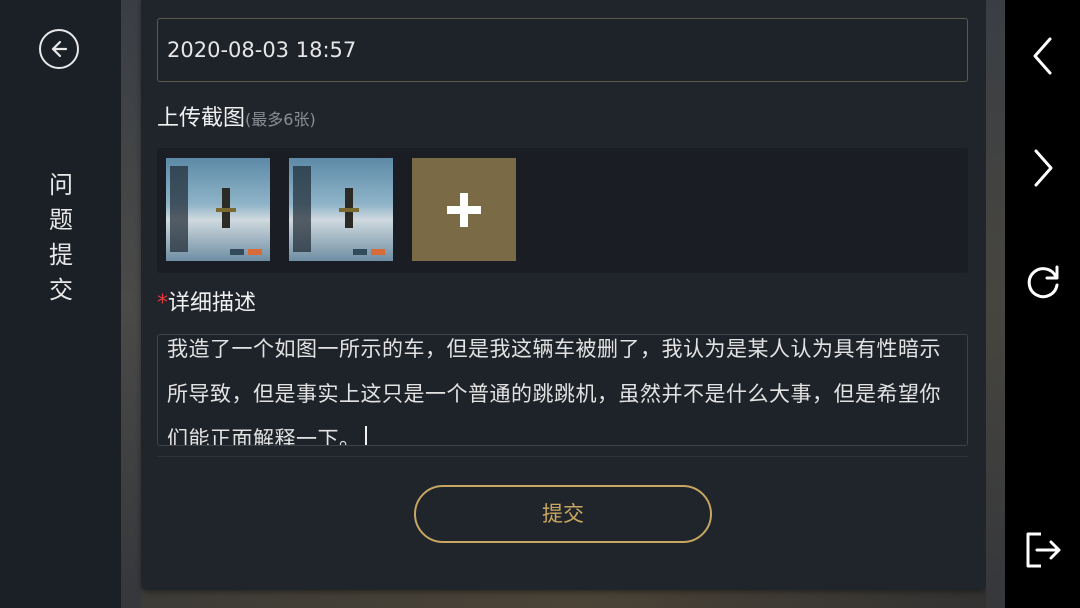 This screenshot has width=1080, height=608. I want to click on add-screenshot-button, so click(464, 209).